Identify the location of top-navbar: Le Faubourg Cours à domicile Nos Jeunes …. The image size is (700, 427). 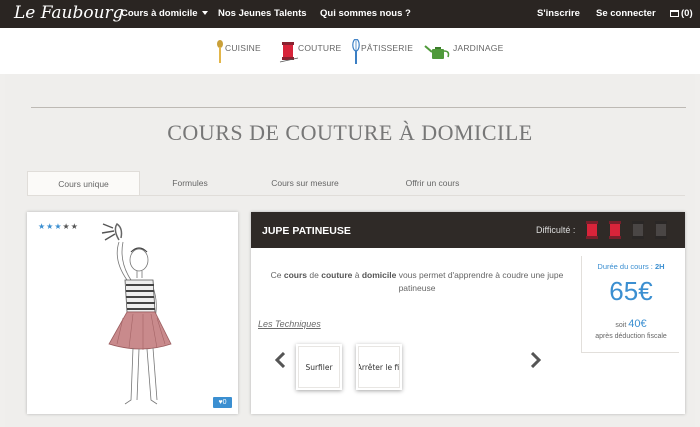
(350, 14).